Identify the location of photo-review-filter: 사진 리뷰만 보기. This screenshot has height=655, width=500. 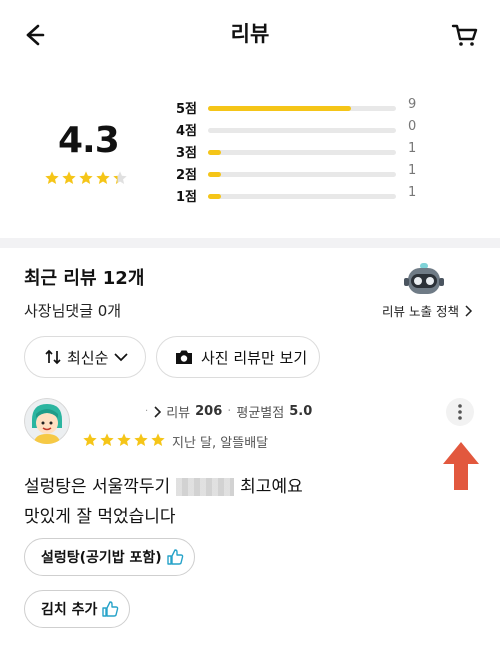
(238, 357).